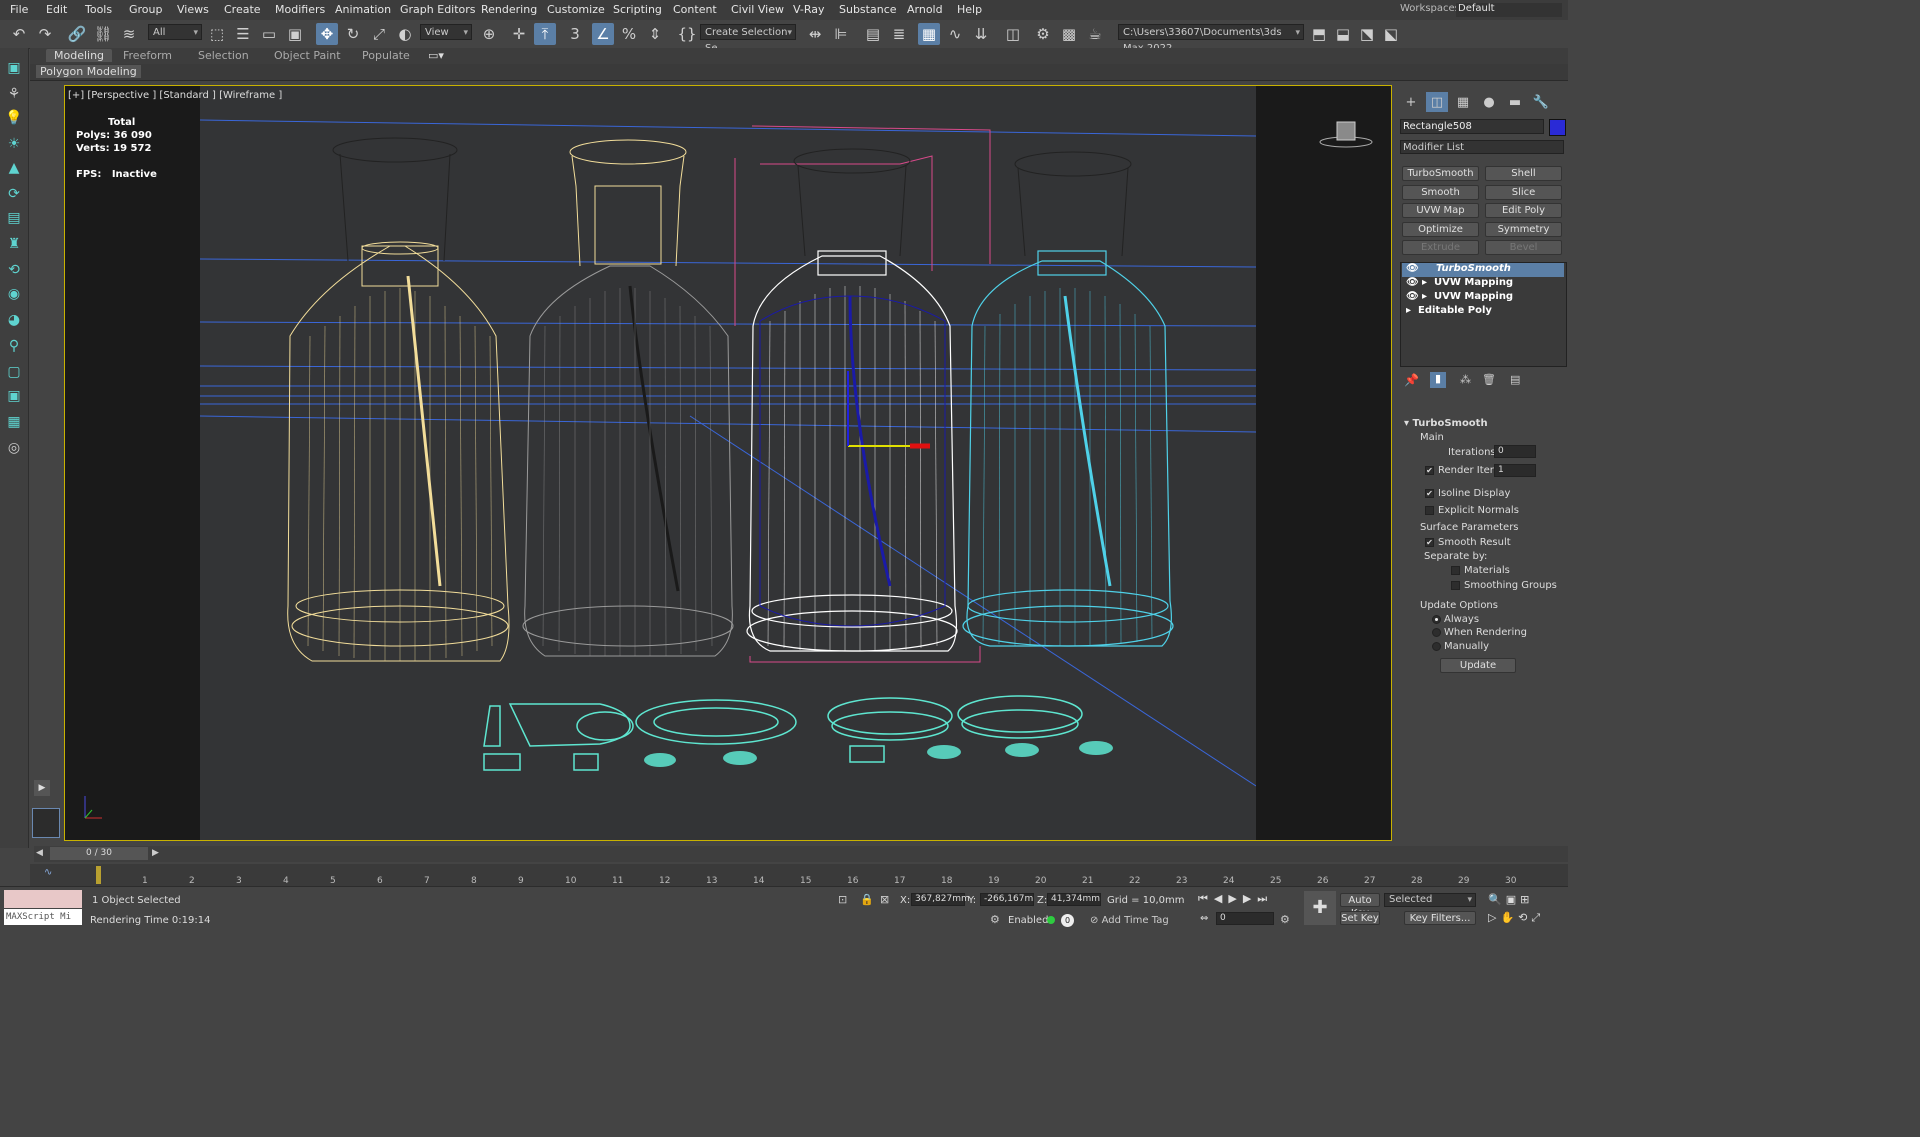 The height and width of the screenshot is (1137, 1920). I want to click on time-tag-icon: 0, so click(1067, 920).